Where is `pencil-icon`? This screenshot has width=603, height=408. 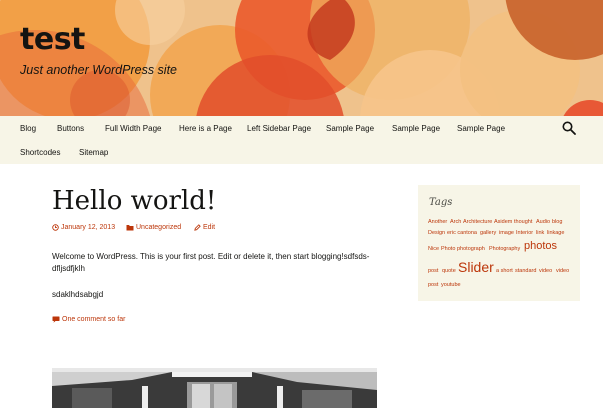 pencil-icon is located at coordinates (197, 227).